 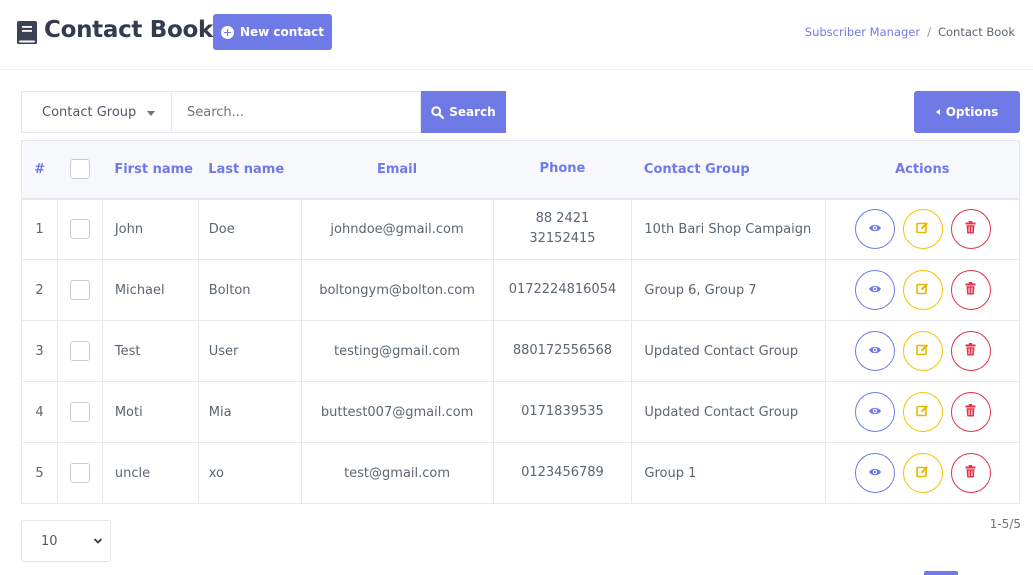 I want to click on pagination-active-page, so click(x=941, y=573).